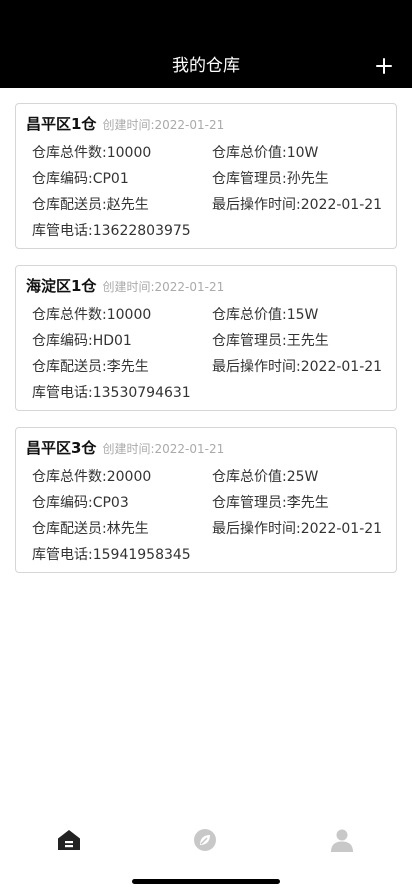 The image size is (412, 894). I want to click on warehouse-manager: 仓库管理员:孙先生, so click(270, 179).